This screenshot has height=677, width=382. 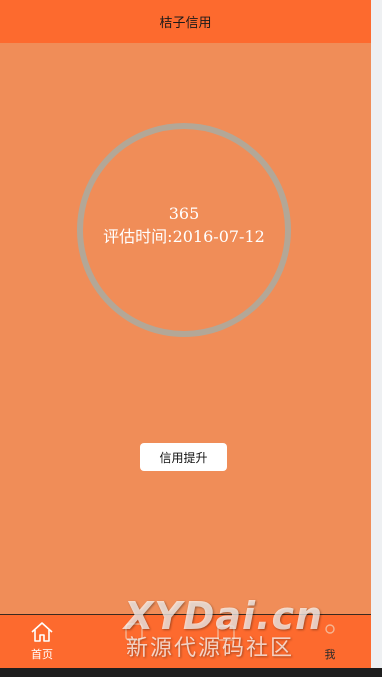 I want to click on tab-mine: 我, so click(x=330, y=644).